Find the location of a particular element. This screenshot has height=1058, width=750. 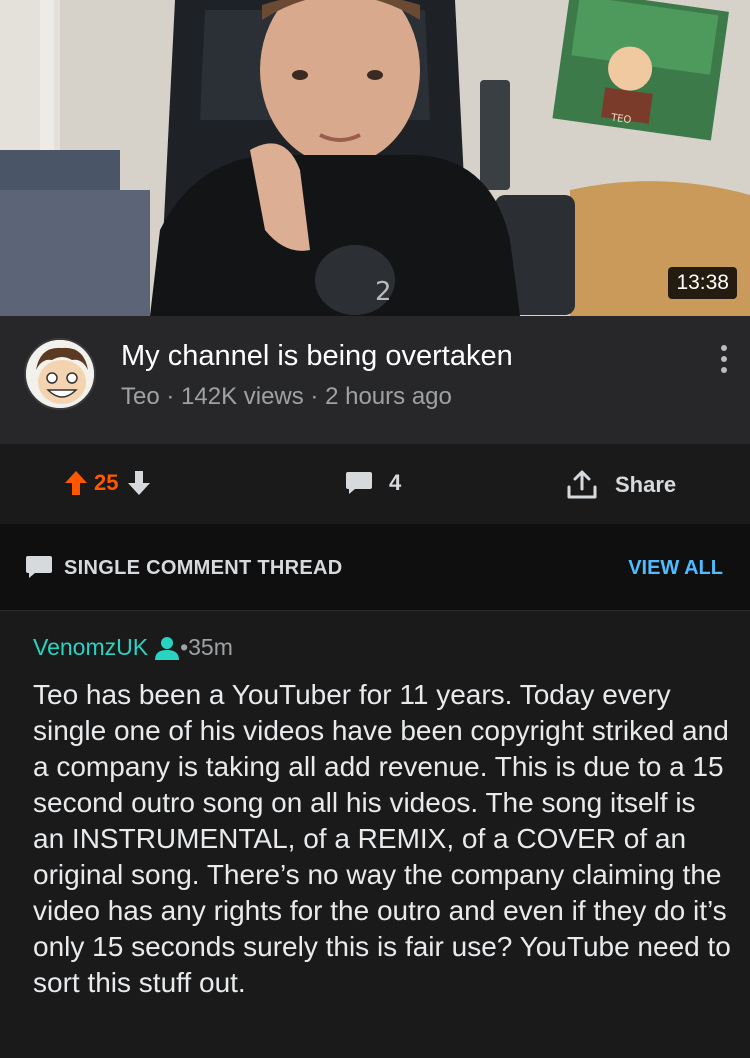

comments-button: 4 is located at coordinates (373, 483).